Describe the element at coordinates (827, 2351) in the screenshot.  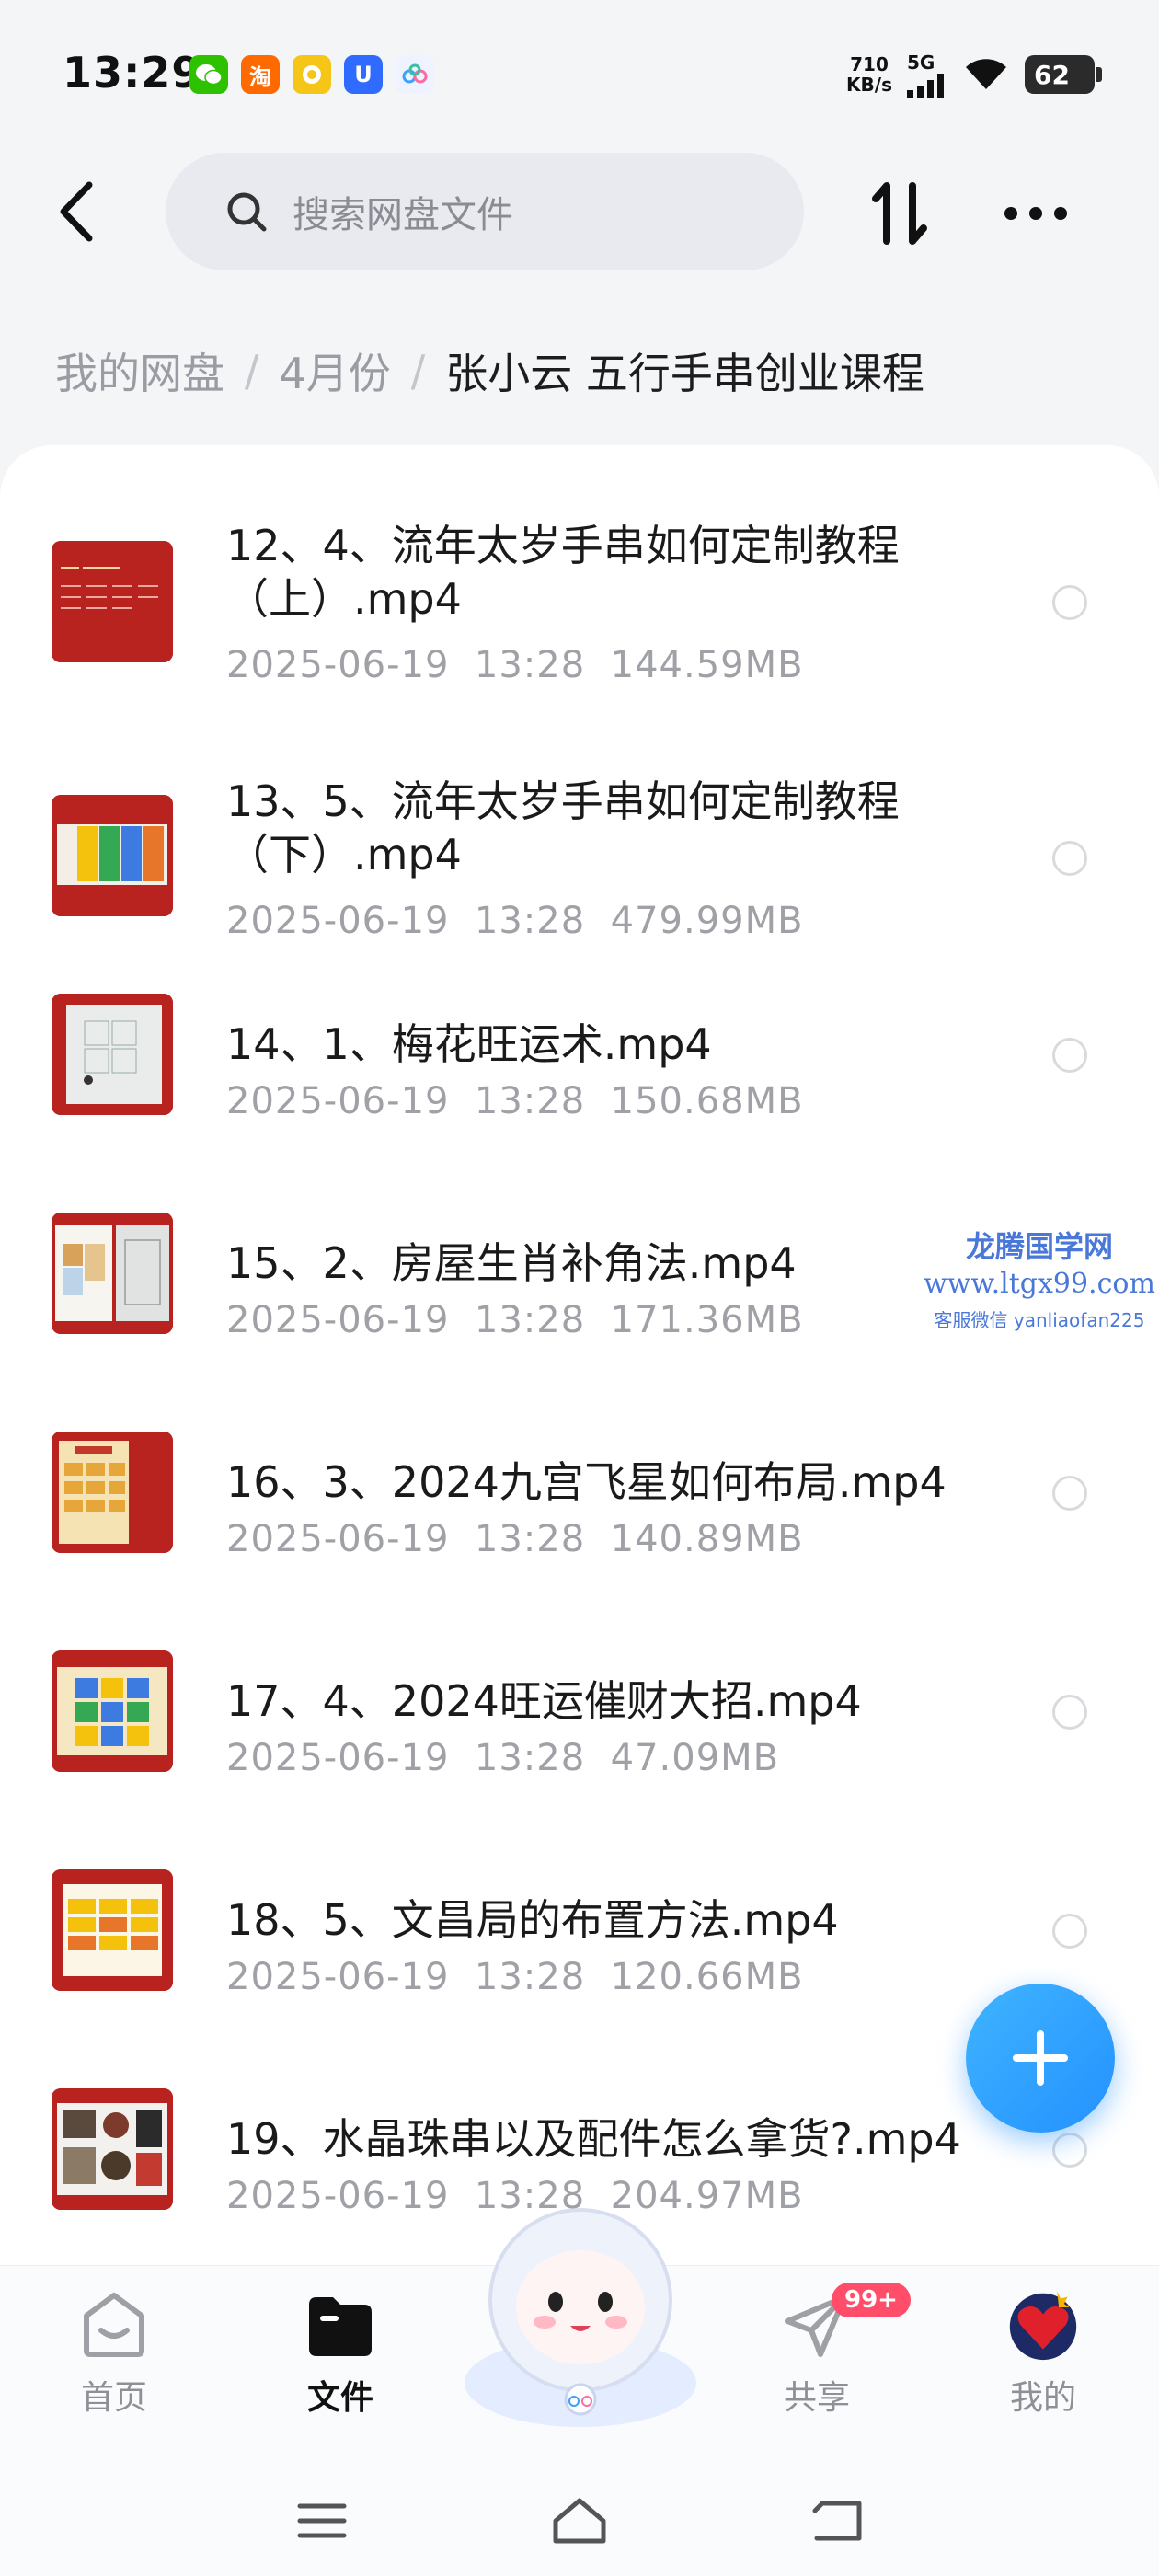
I see `nav-item-share: 99+ 共享` at that location.